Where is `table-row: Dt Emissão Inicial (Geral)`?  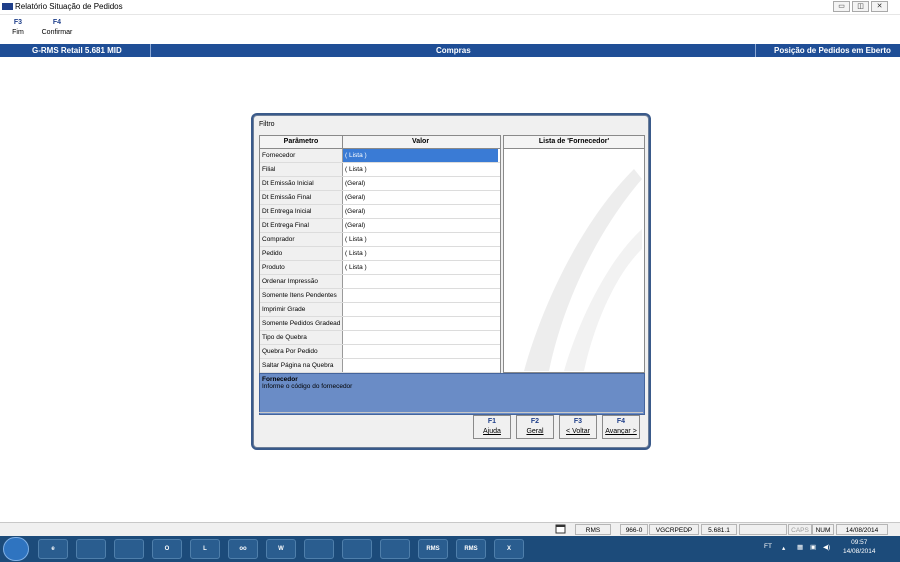 table-row: Dt Emissão Inicial (Geral) is located at coordinates (380, 184).